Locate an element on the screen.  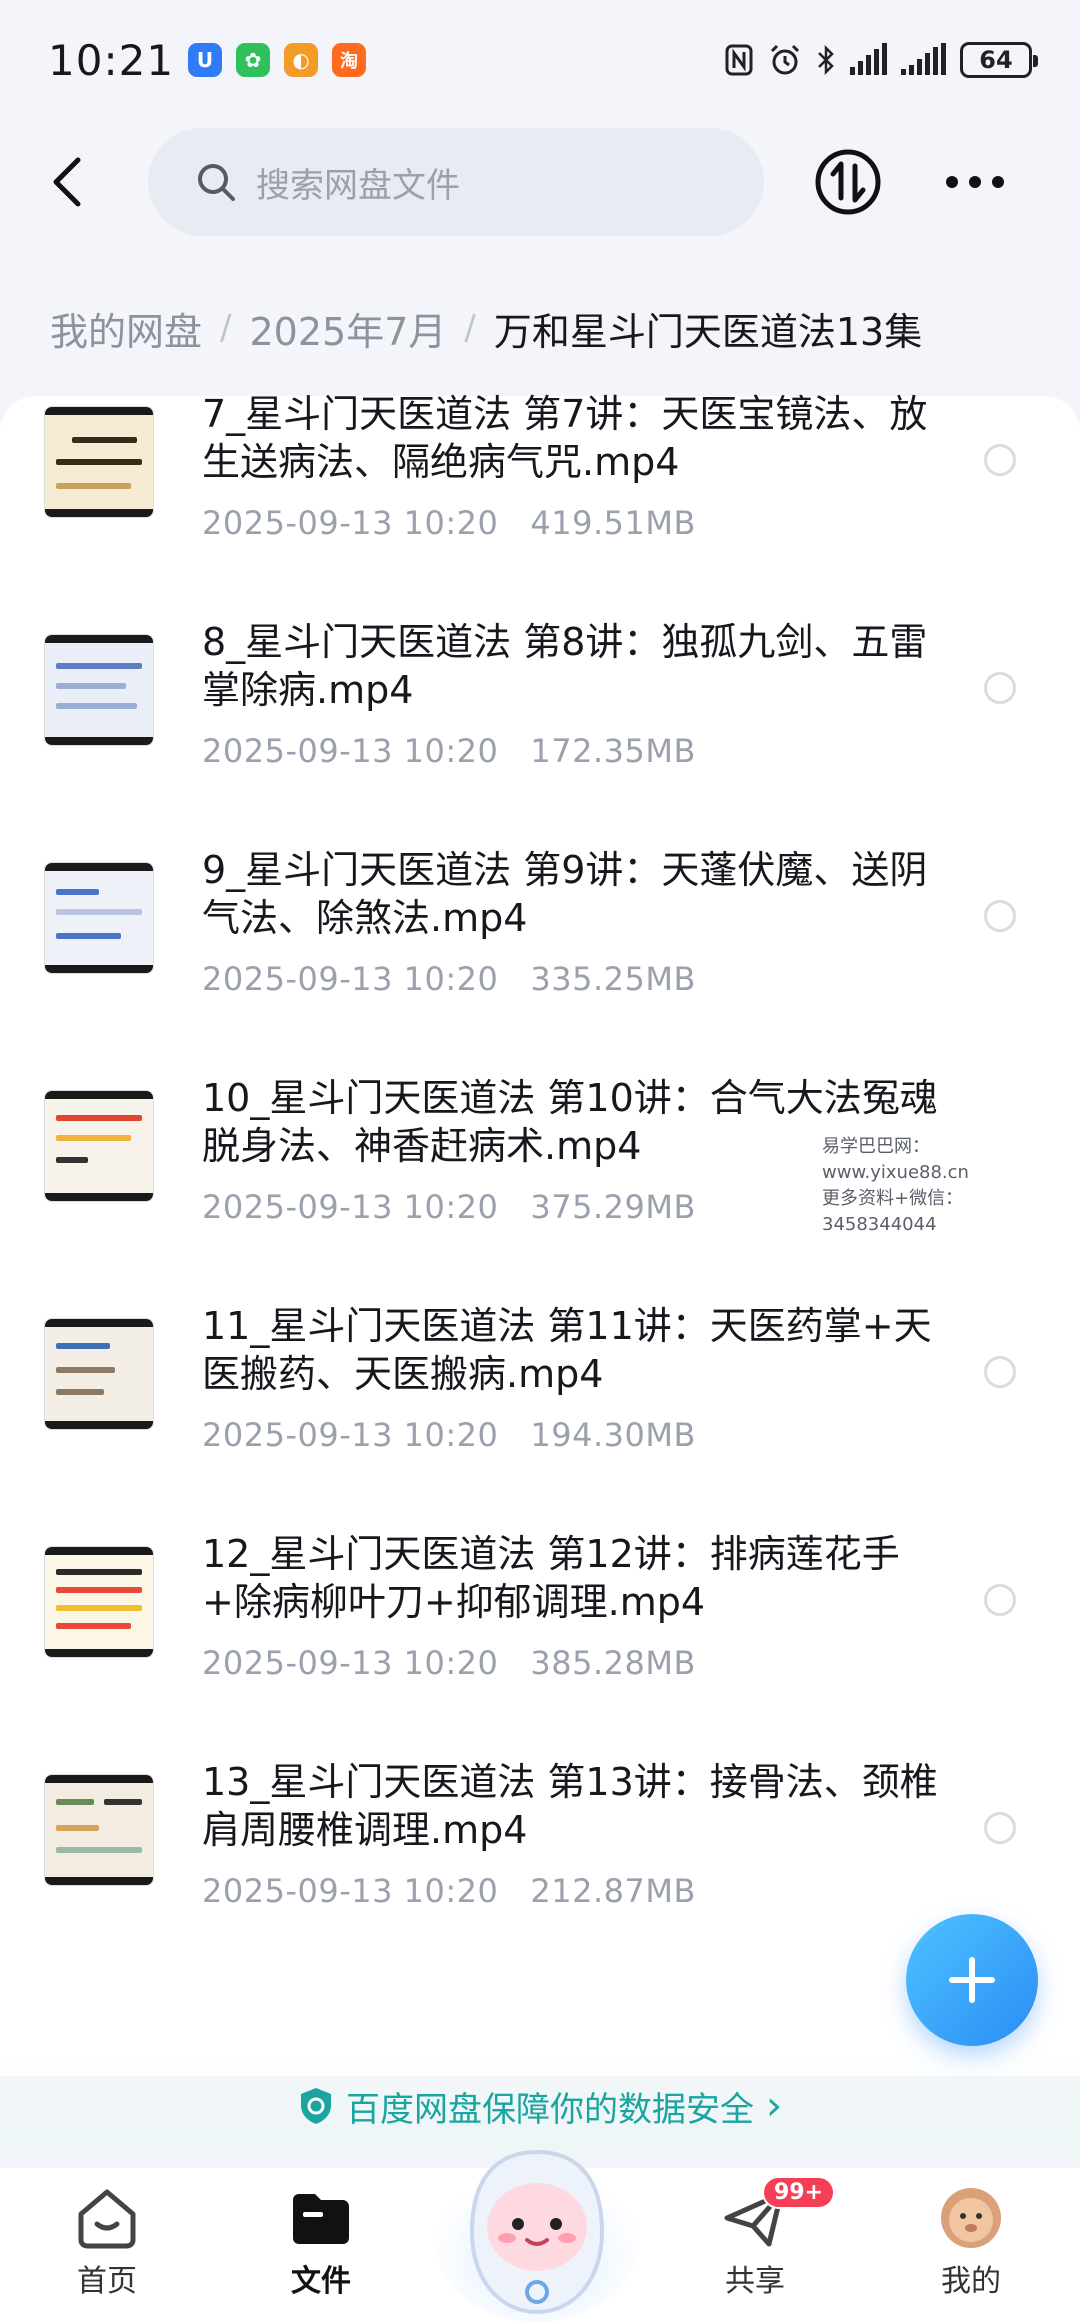
nav-home: 首页 is located at coordinates (107, 2251).